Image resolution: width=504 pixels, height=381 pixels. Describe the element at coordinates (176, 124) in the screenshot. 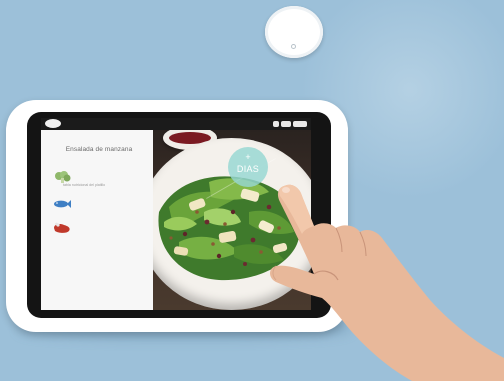

I see `status-bar` at that location.